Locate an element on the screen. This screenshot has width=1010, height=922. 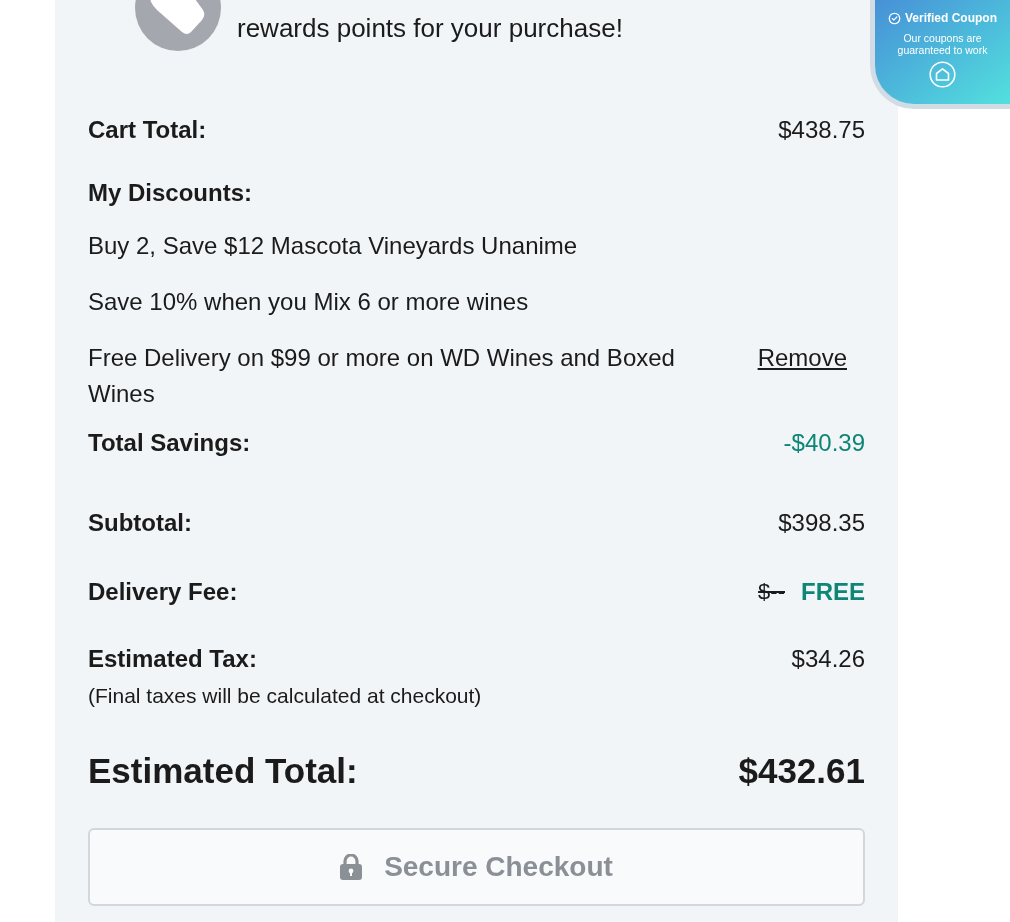
lock-icon is located at coordinates (351, 867).